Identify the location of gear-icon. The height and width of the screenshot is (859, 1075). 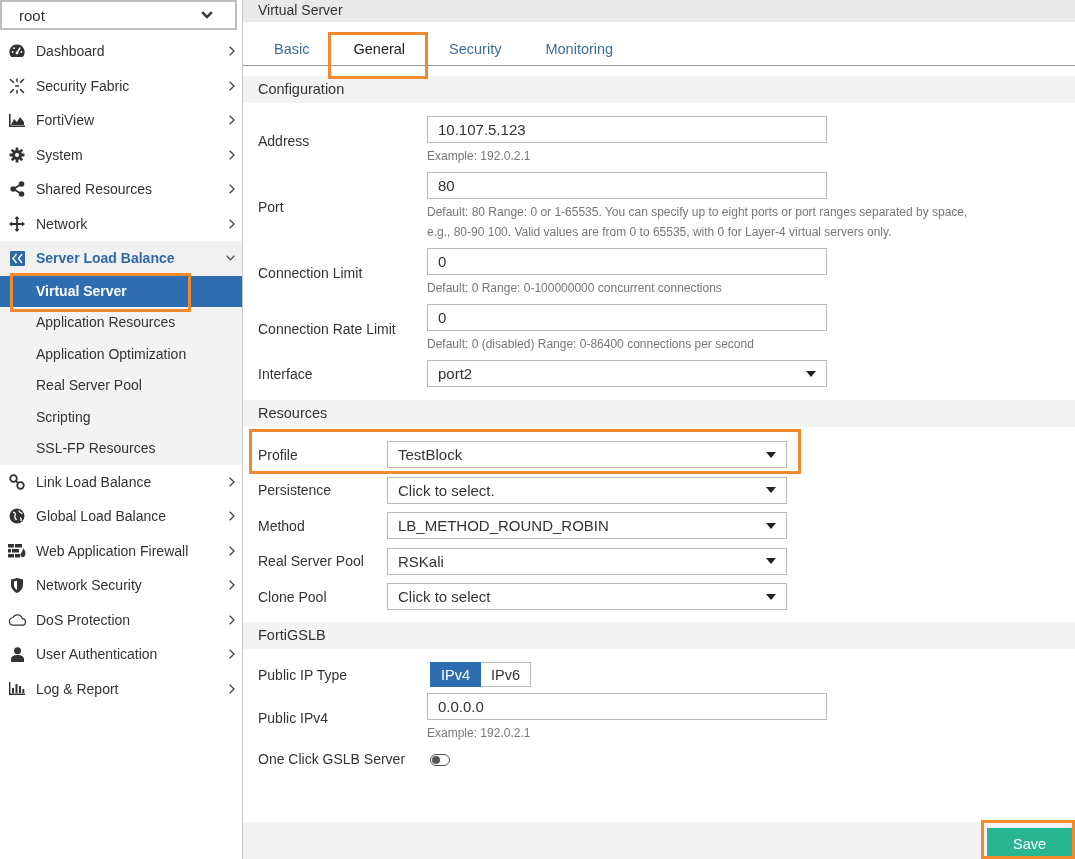
(17, 154).